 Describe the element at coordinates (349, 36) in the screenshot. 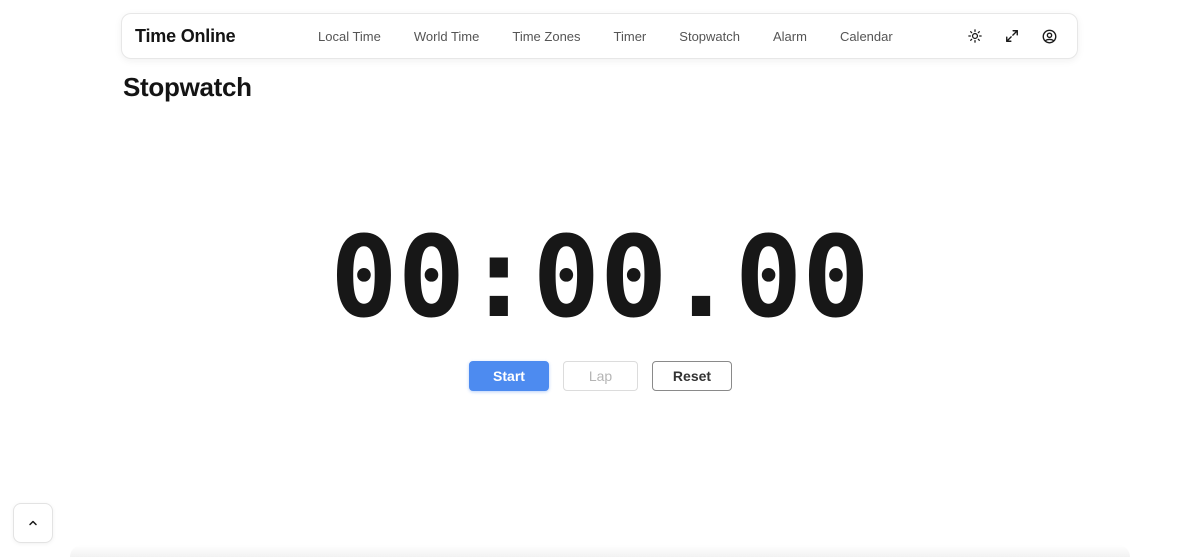

I see `nav-item-local-time: Local Time` at that location.